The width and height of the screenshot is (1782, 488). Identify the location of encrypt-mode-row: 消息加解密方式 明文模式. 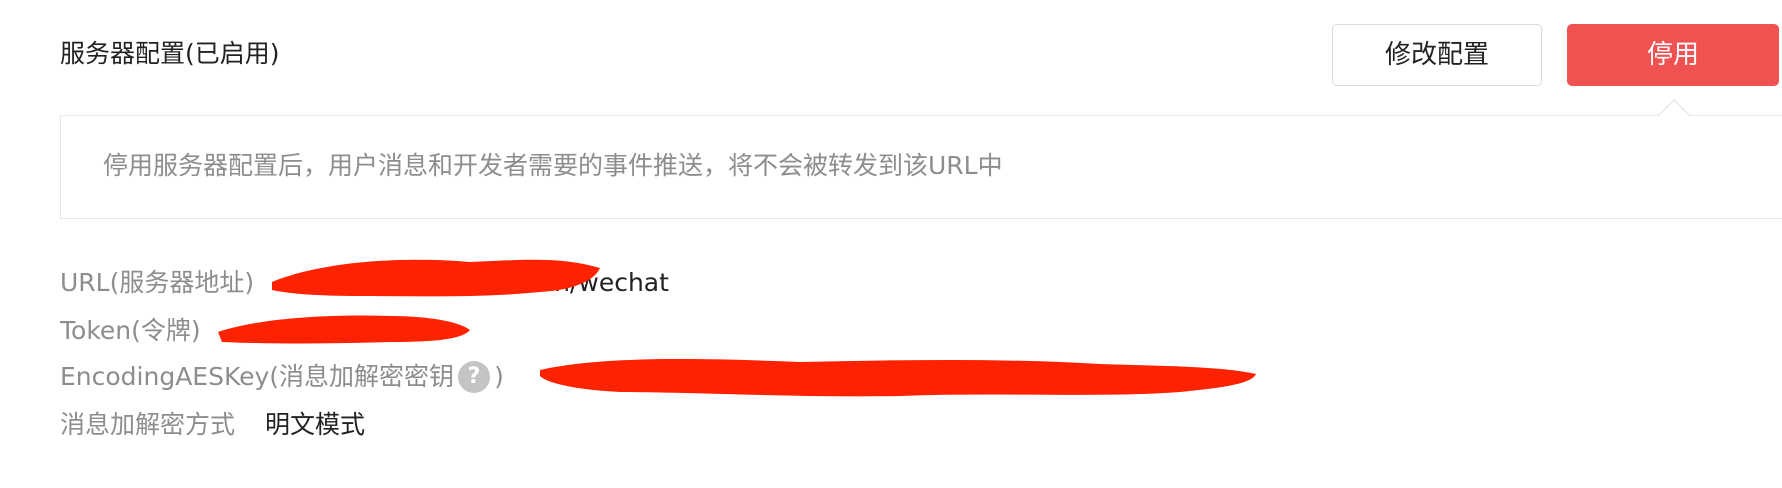
(212, 425).